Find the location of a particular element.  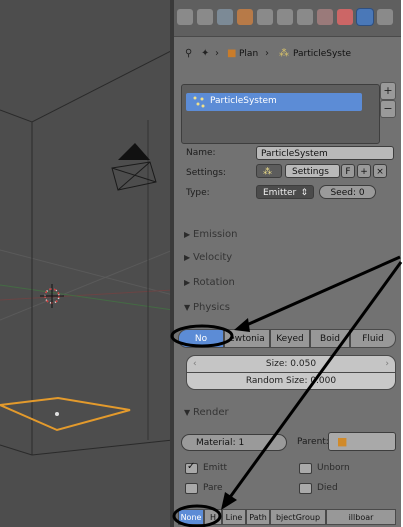

properties-tab-bar is located at coordinates (287, 18).